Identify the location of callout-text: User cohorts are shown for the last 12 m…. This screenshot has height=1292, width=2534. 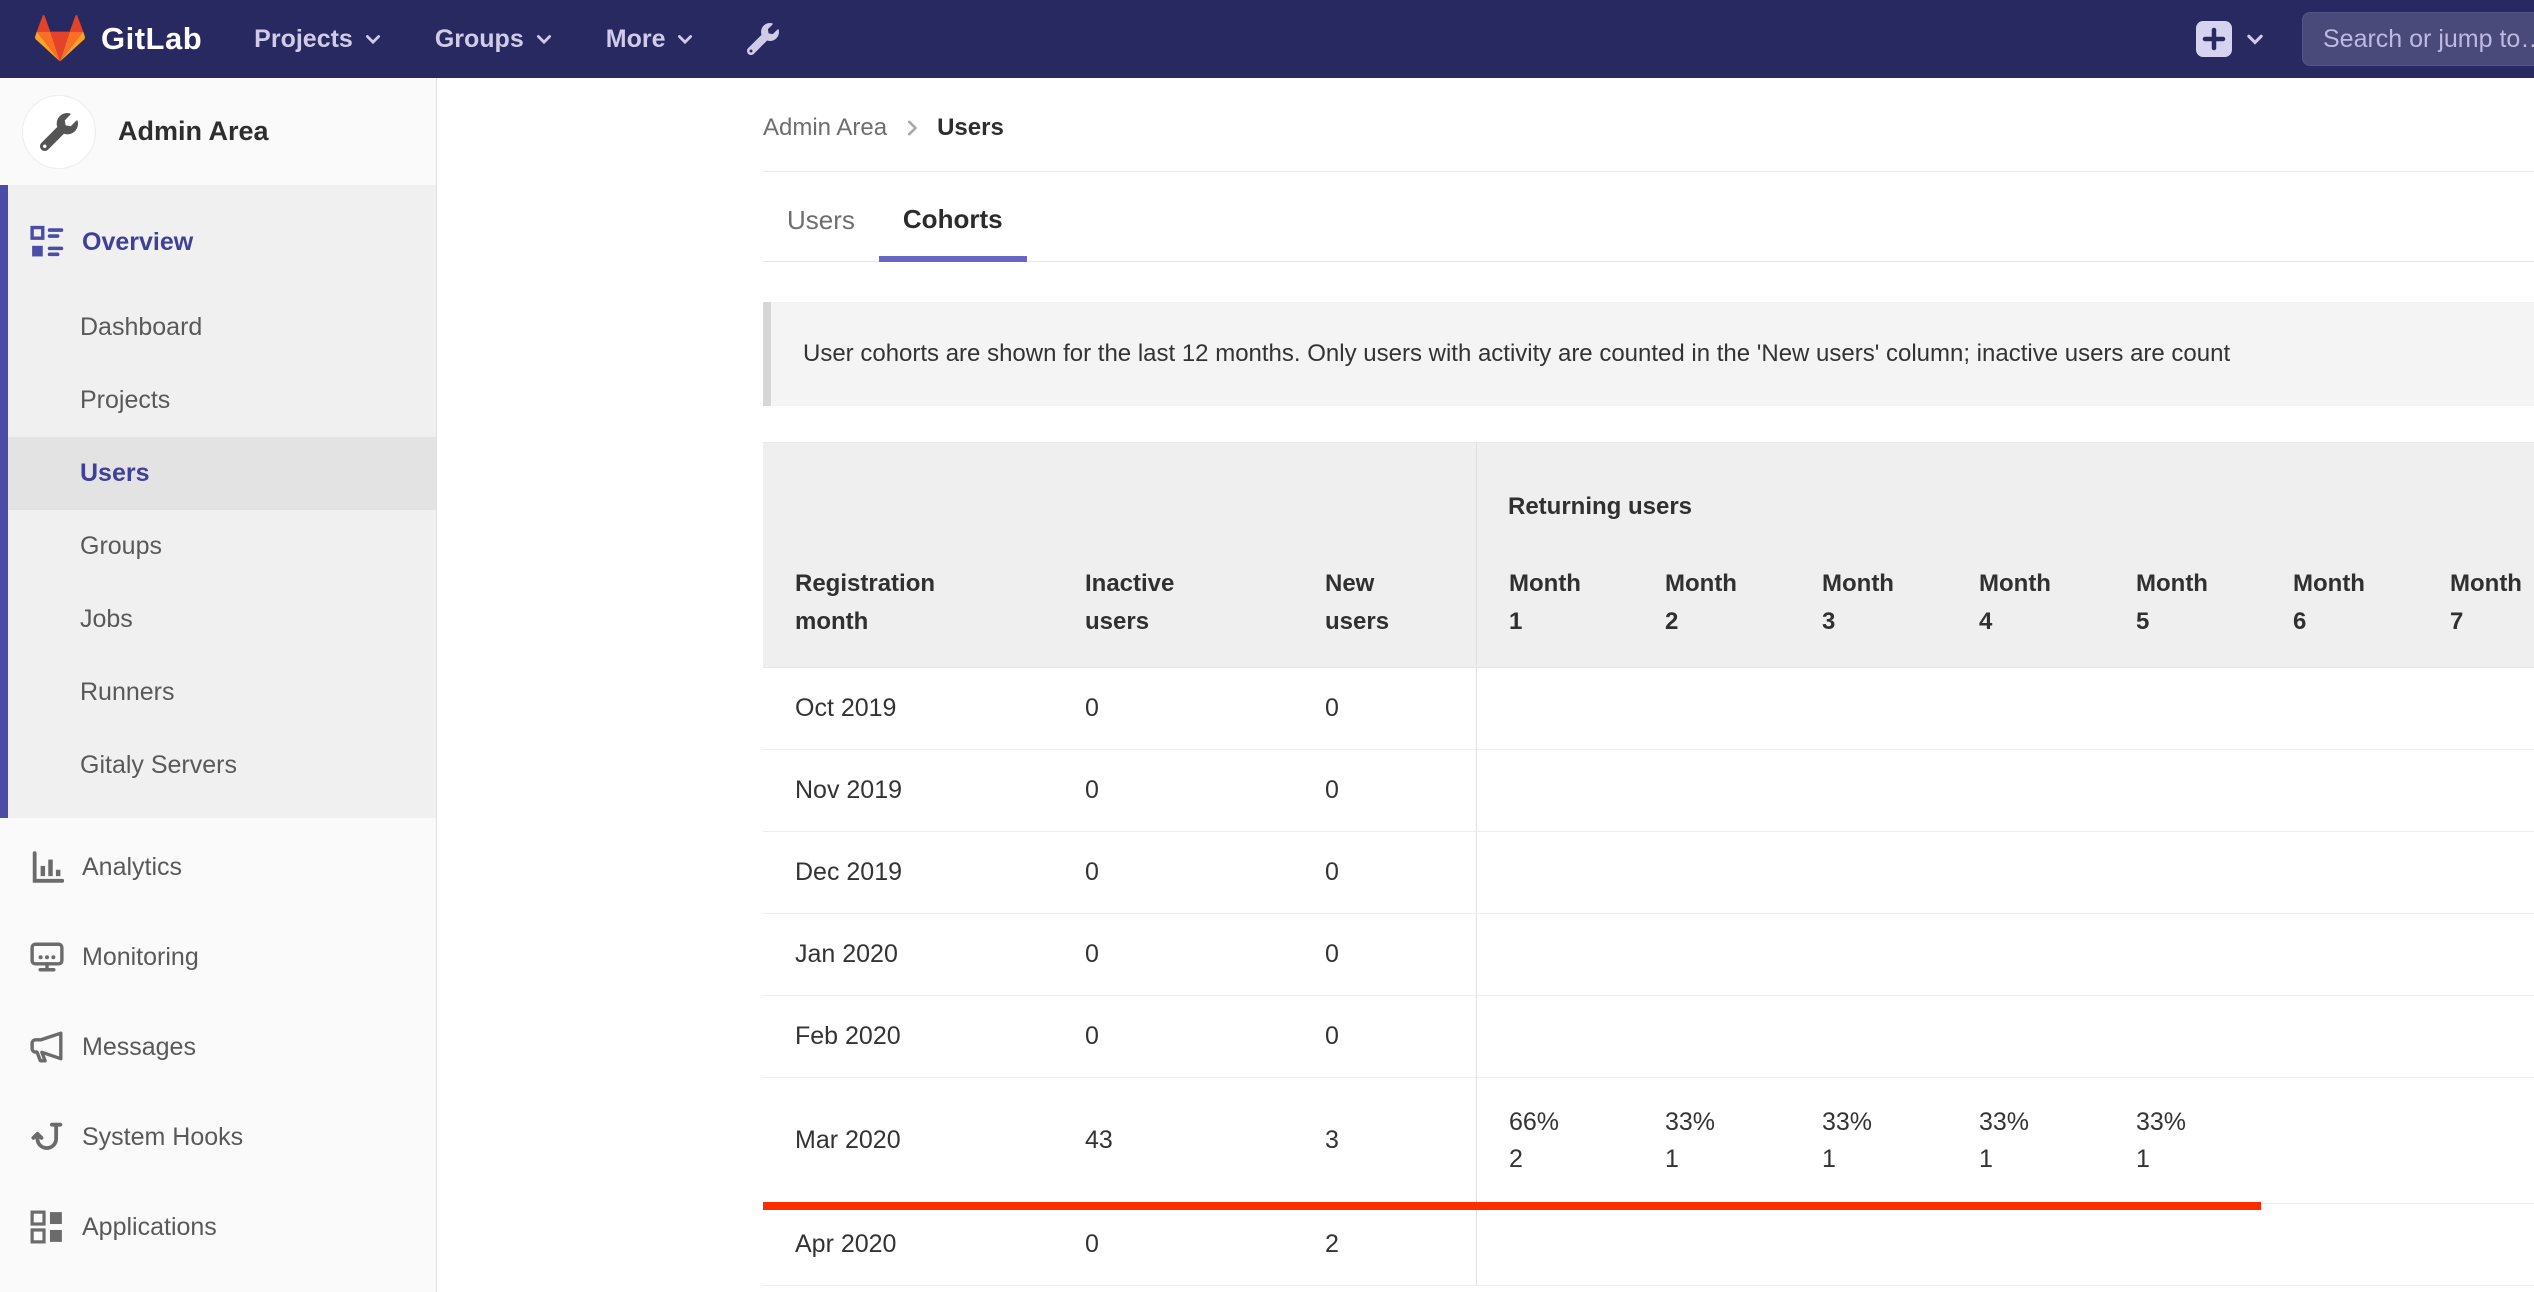
(1517, 353).